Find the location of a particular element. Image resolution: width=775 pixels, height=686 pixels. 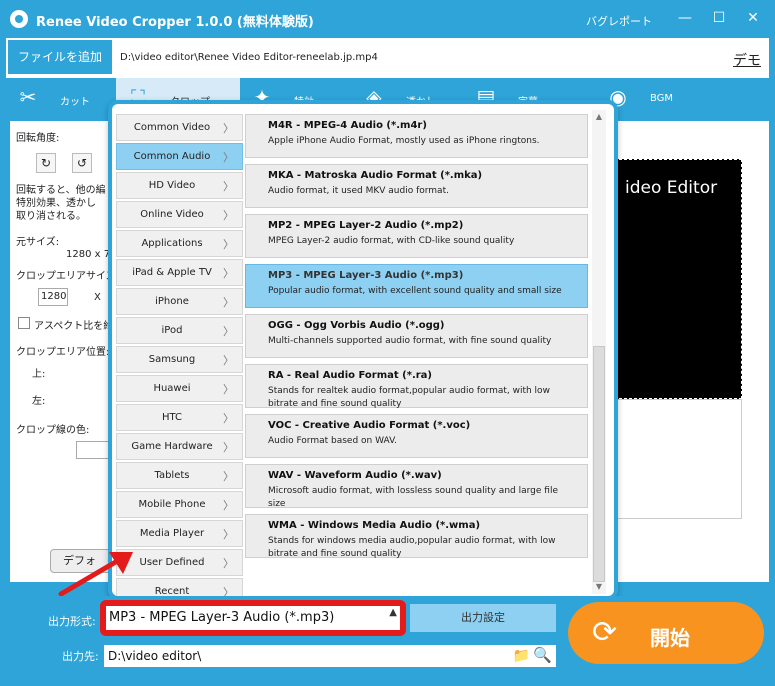

crop-width-input: 1280 is located at coordinates (53, 297).